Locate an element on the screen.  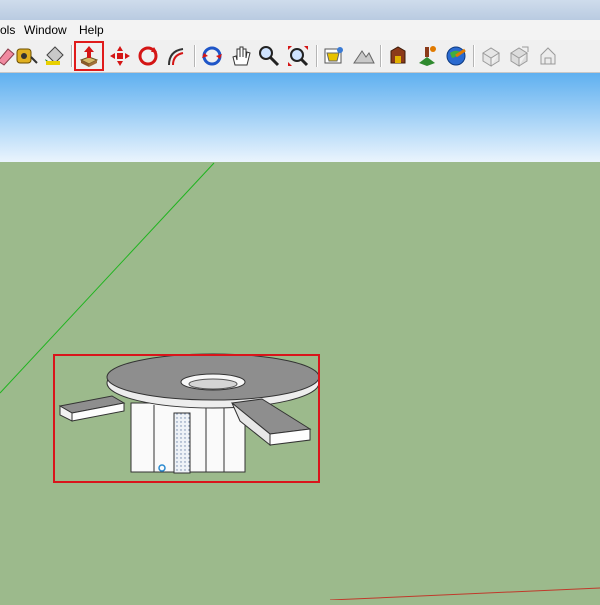
menu-window: Window is located at coordinates (45, 30).